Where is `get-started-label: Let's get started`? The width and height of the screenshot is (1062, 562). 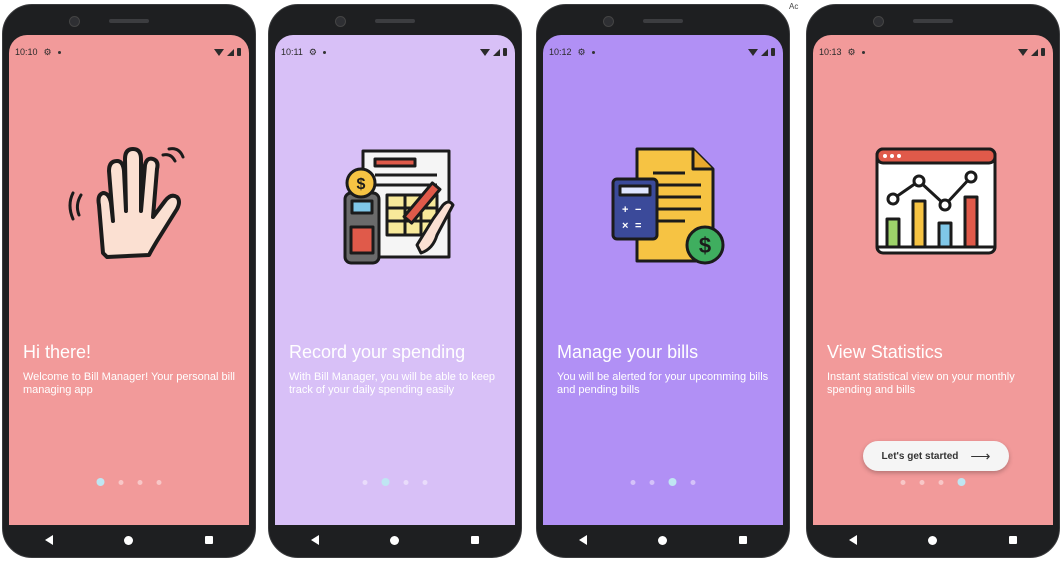 get-started-label: Let's get started is located at coordinates (920, 456).